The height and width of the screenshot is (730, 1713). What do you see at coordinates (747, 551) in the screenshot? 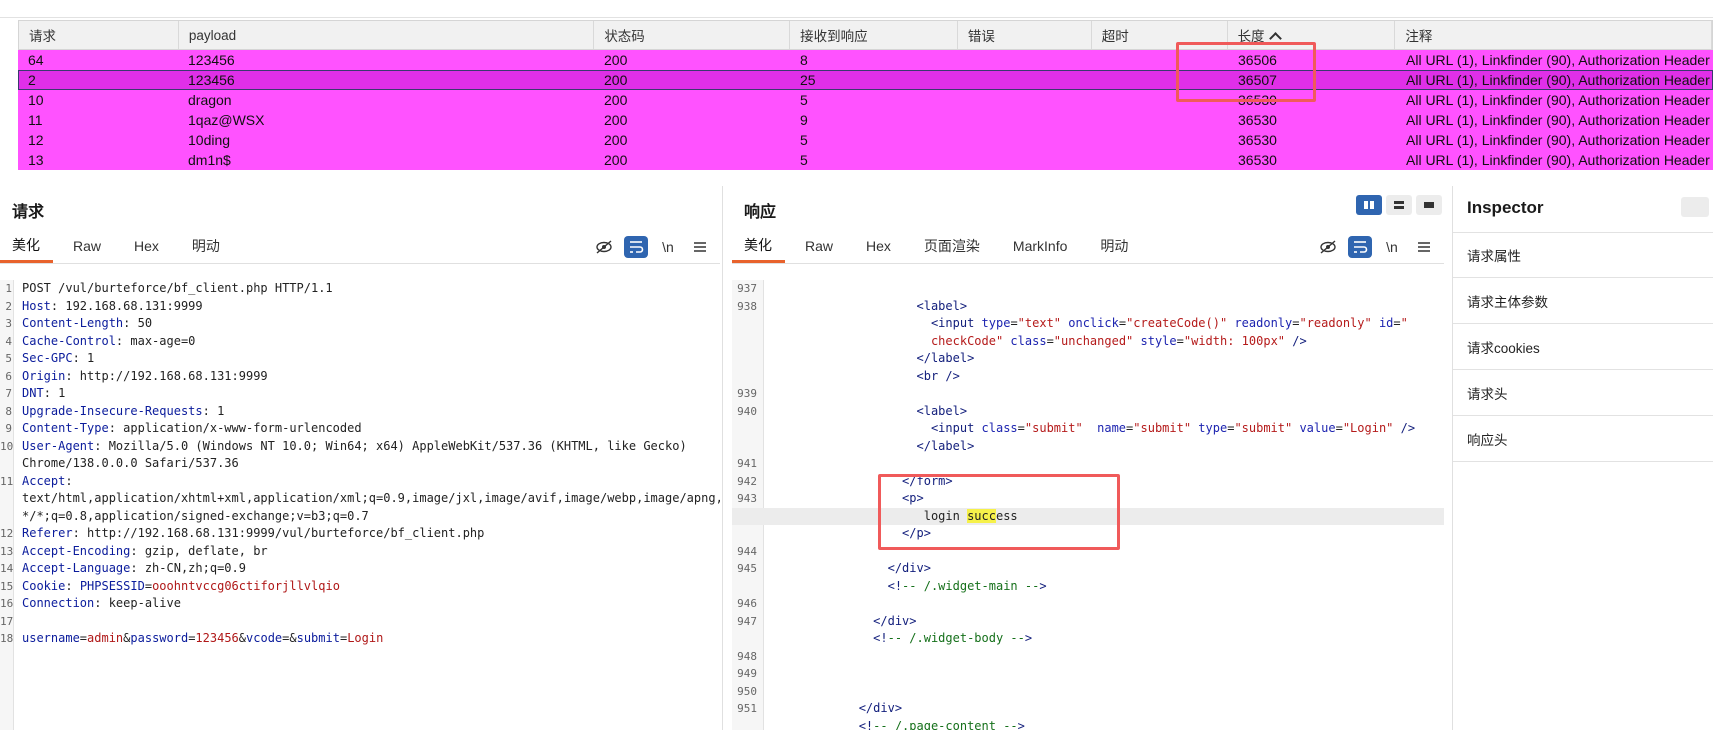
I see `line-number: 944` at bounding box center [747, 551].